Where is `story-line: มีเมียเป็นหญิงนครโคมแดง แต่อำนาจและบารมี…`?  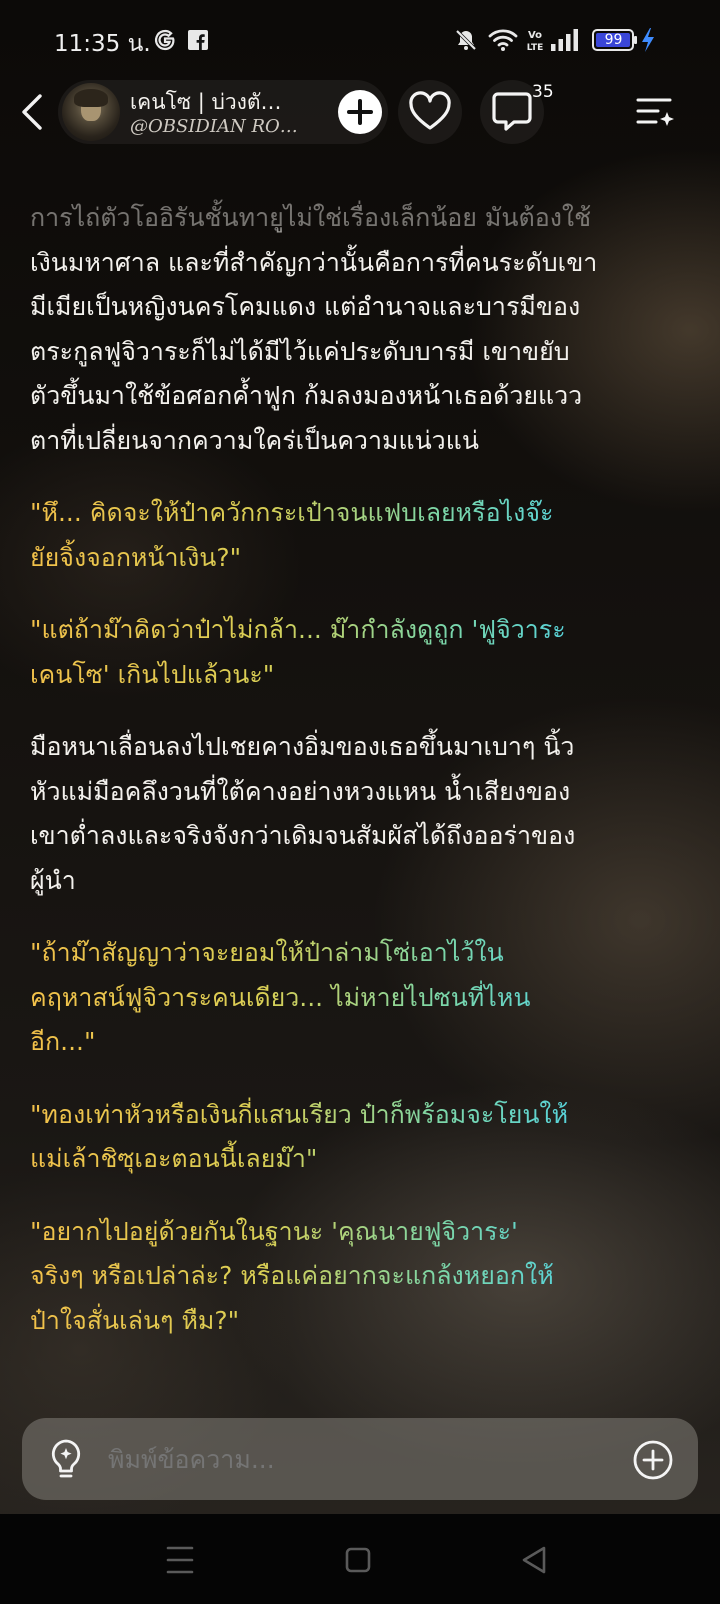 story-line: มีเมียเป็นหญิงนครโคมแดง แต่อำนาจและบารมี… is located at coordinates (305, 306).